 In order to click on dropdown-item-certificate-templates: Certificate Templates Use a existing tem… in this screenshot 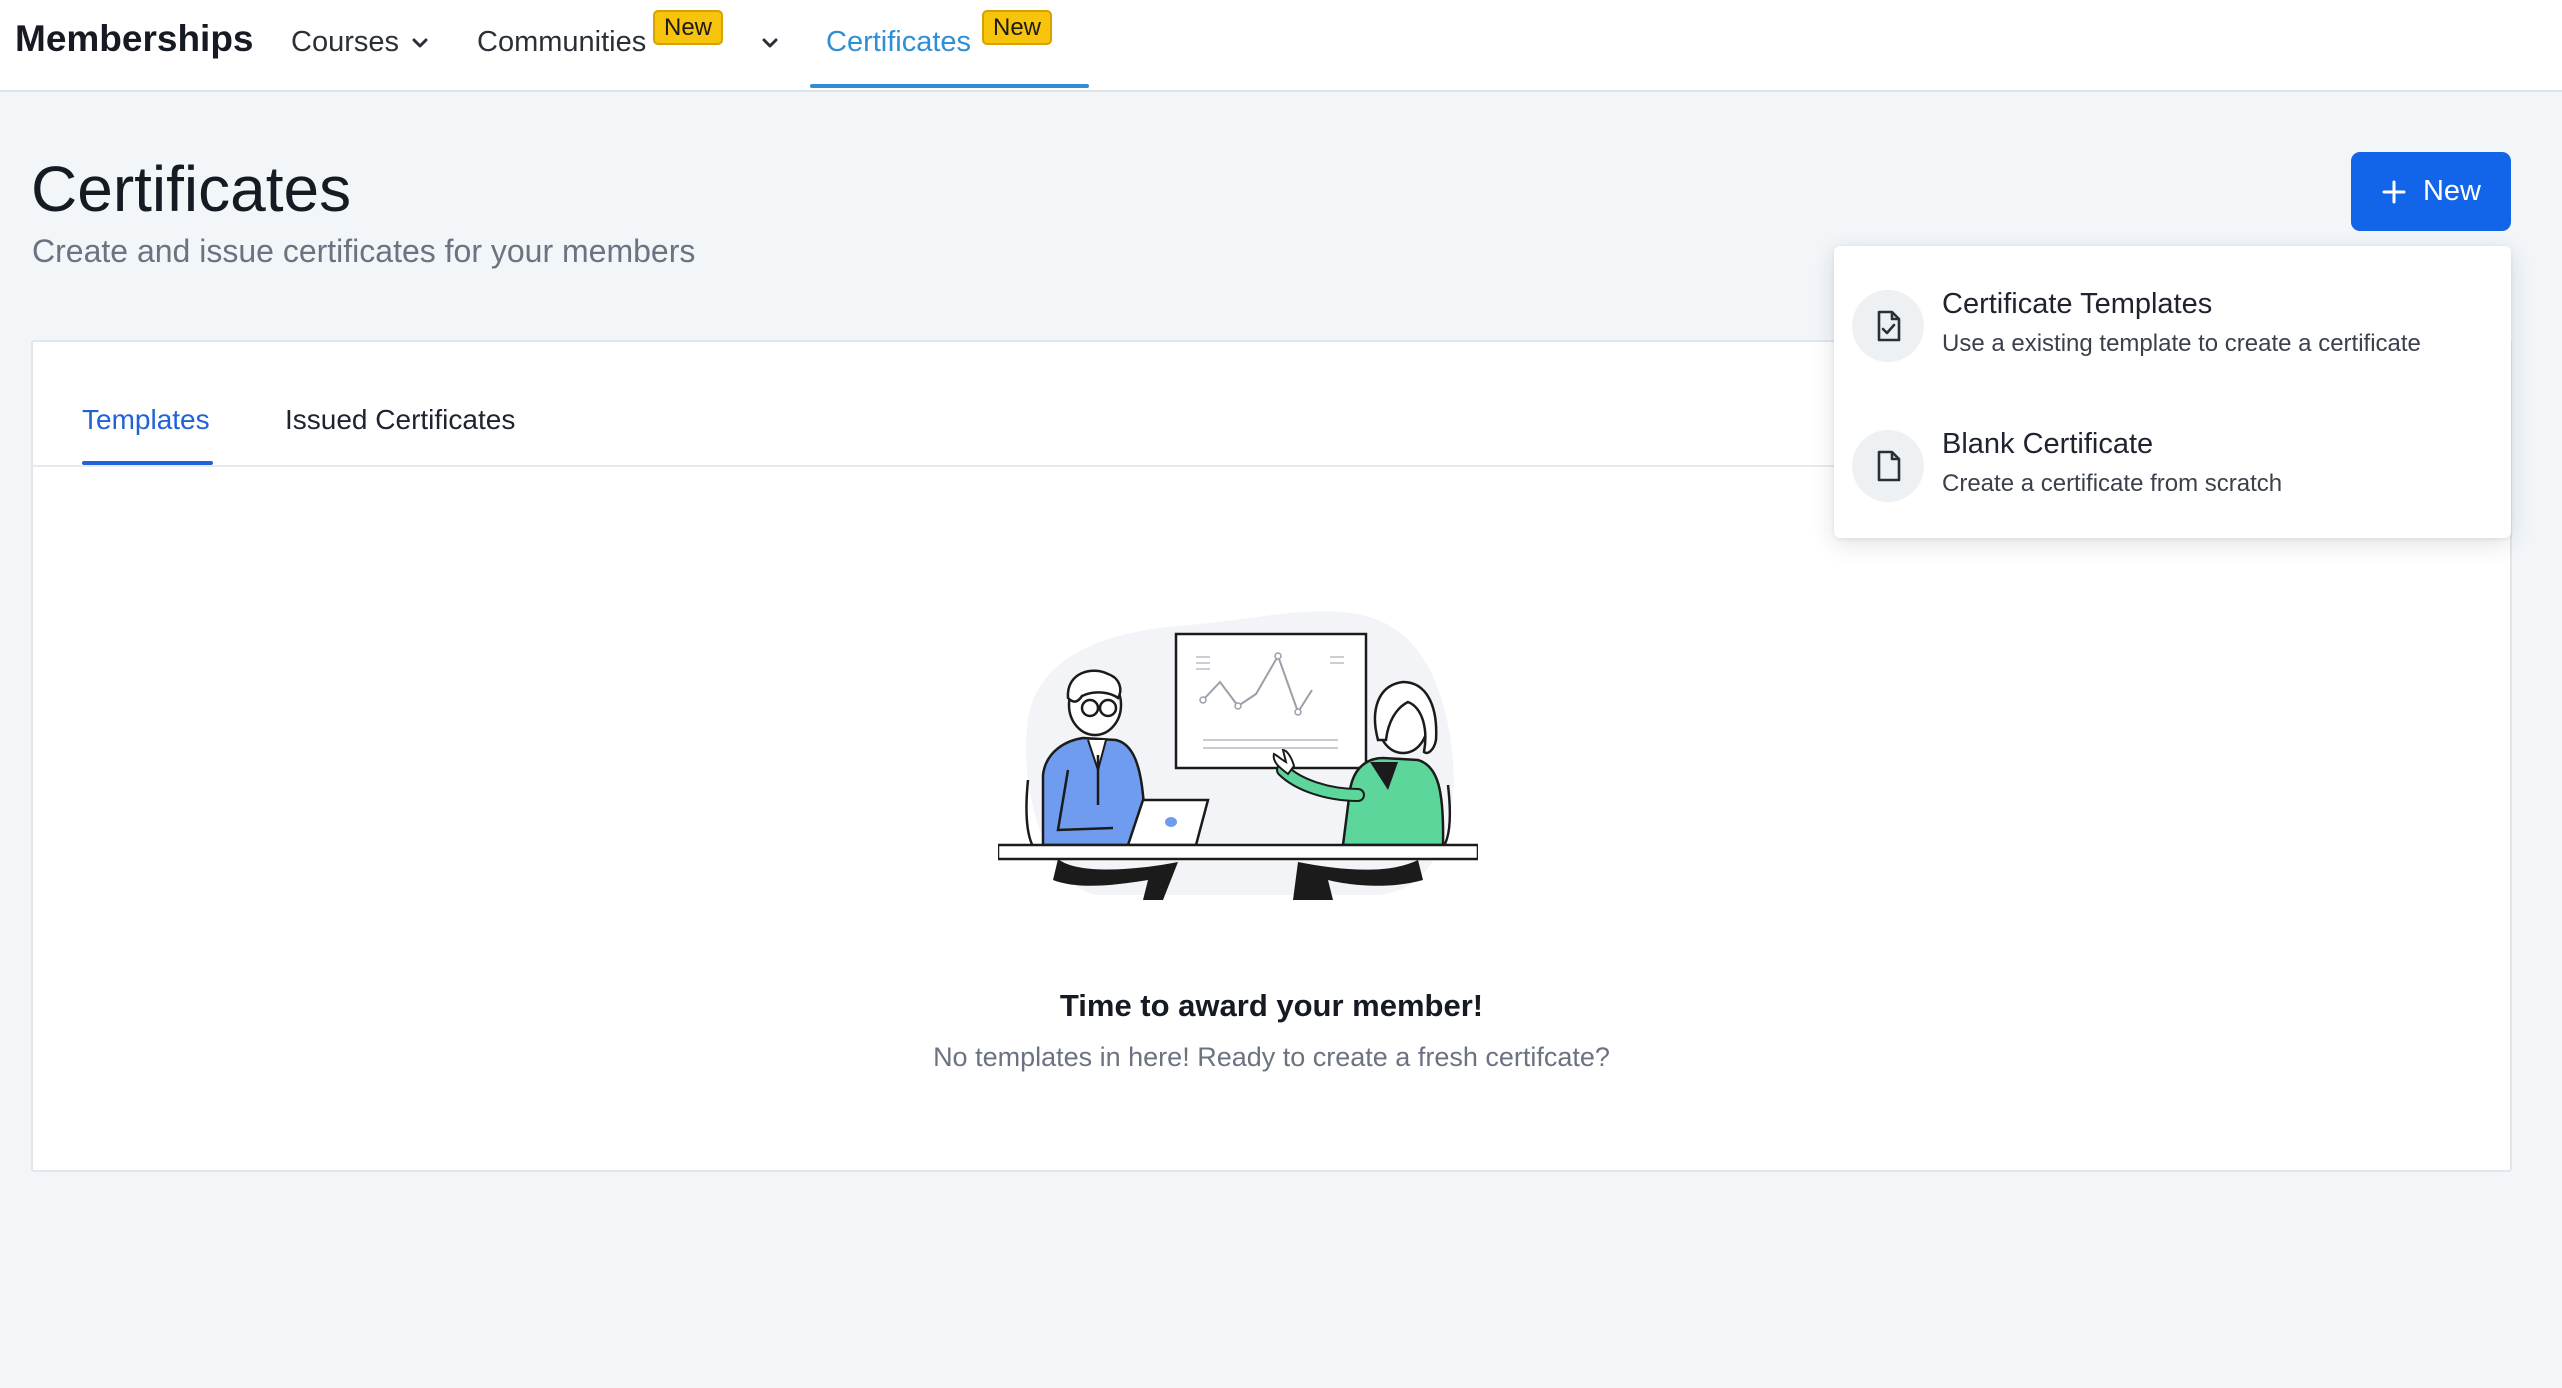, I will do `click(2172, 325)`.